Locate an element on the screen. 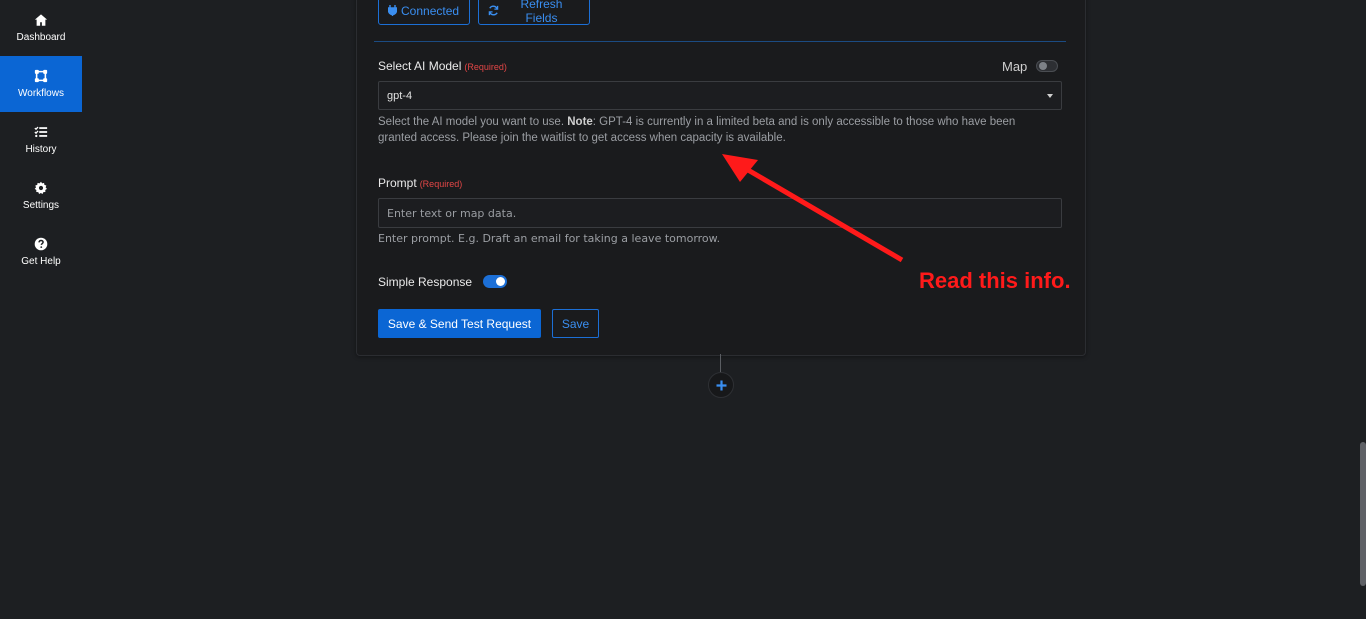 This screenshot has height=619, width=1366. sidebar-item-label: Settings is located at coordinates (41, 205).